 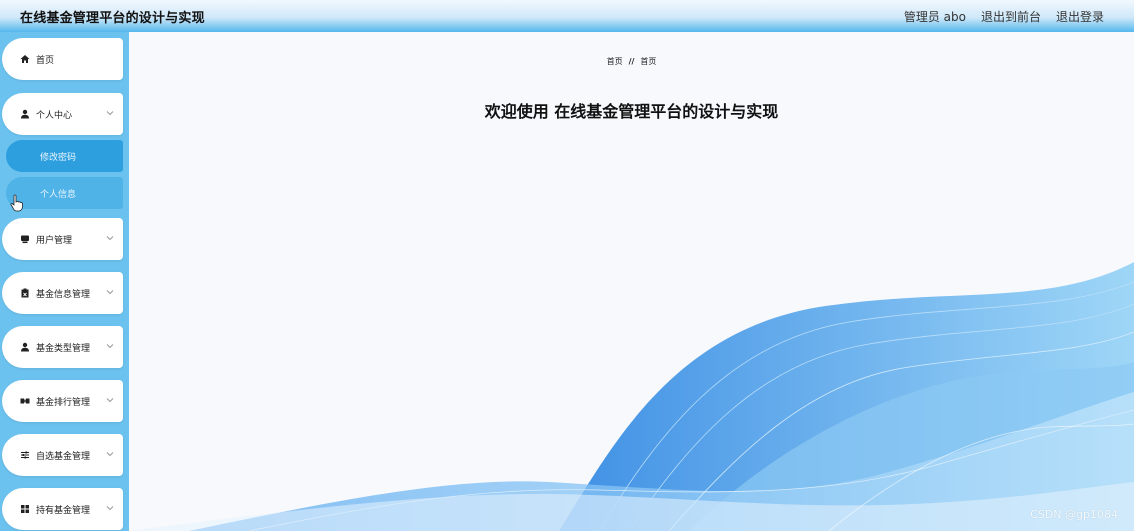 I want to click on user-manage-icon, so click(x=25, y=239).